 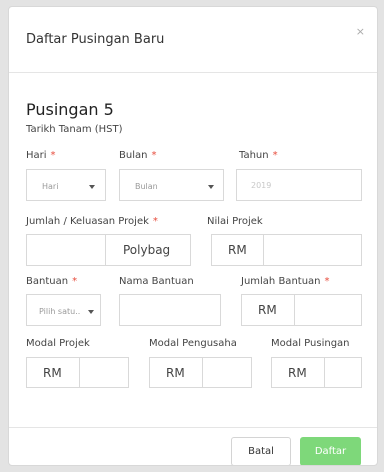 What do you see at coordinates (41, 155) in the screenshot?
I see `day-label: Hari *` at bounding box center [41, 155].